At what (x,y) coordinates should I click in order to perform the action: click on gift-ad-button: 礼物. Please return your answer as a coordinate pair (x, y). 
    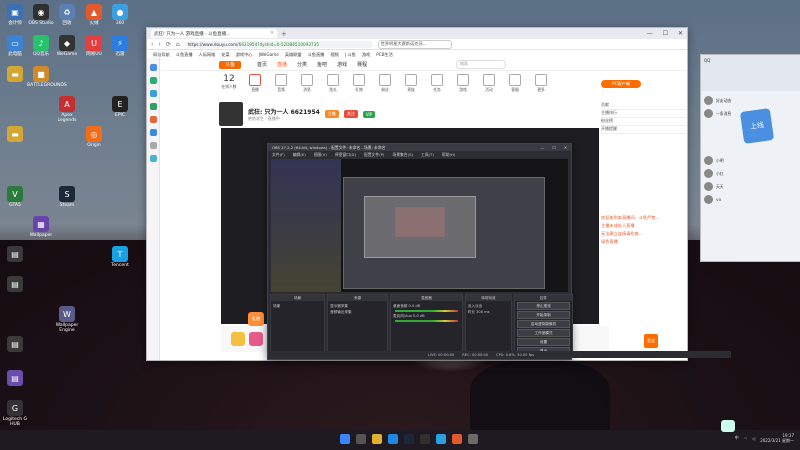
    Looking at the image, I should click on (256, 319).